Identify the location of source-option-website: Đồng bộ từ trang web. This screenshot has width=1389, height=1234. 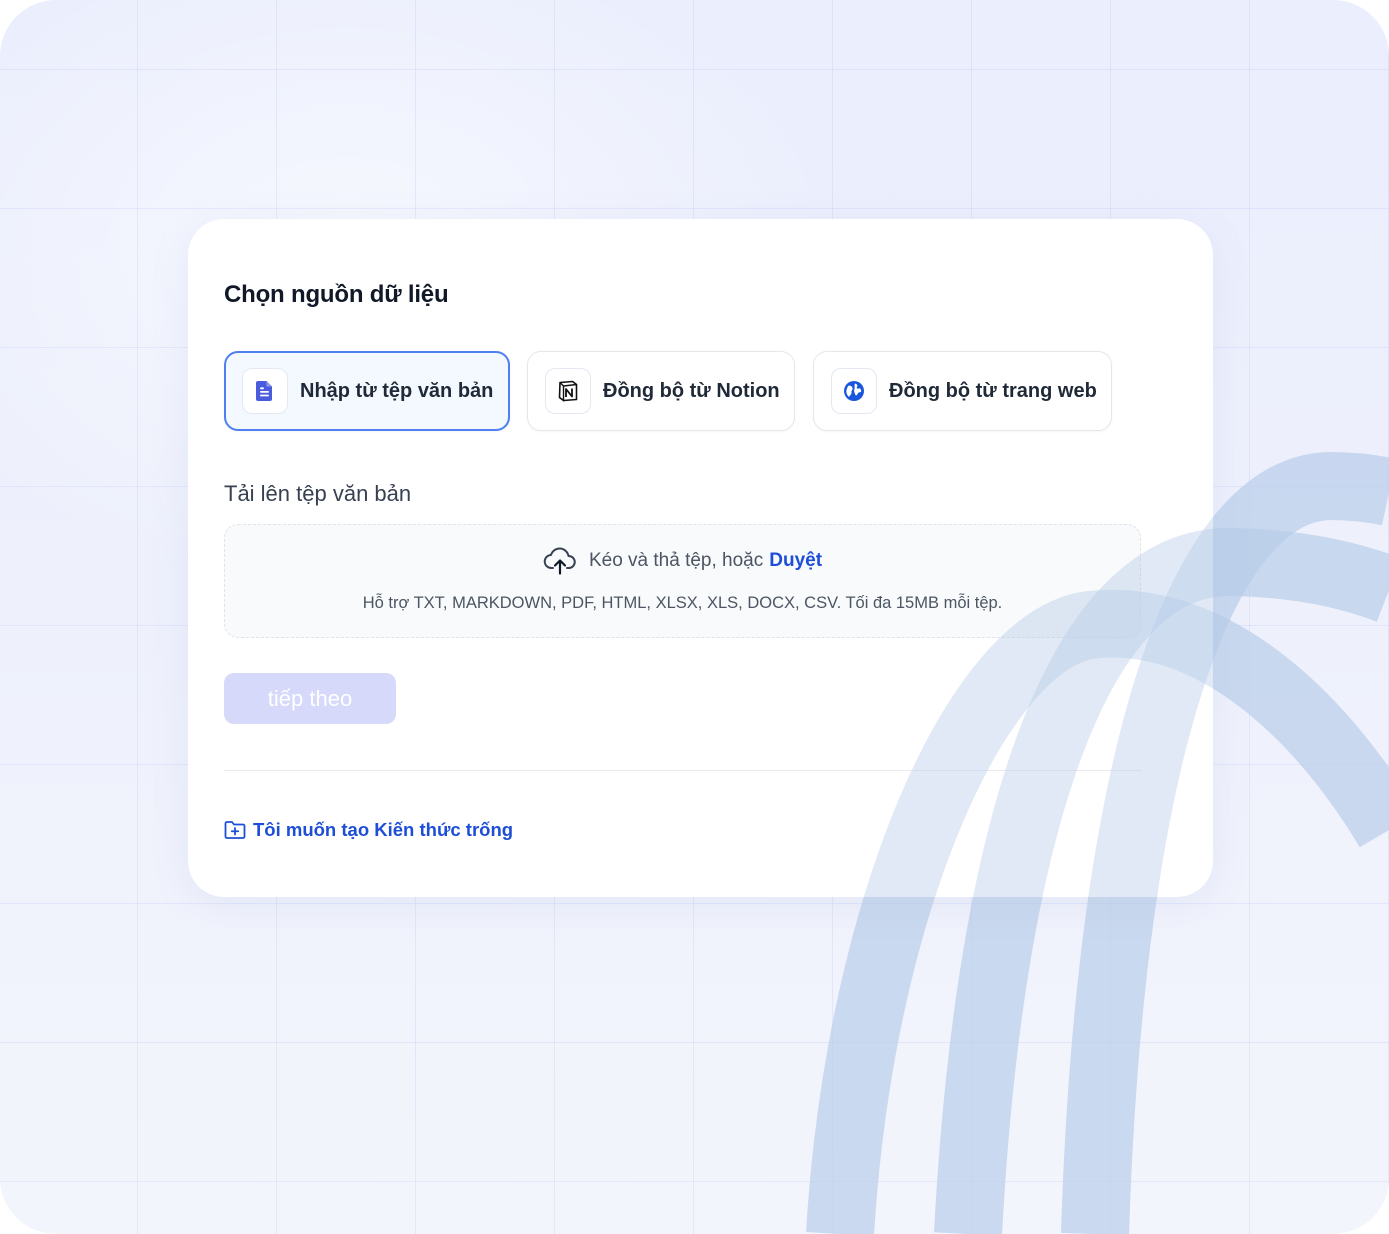
(962, 391).